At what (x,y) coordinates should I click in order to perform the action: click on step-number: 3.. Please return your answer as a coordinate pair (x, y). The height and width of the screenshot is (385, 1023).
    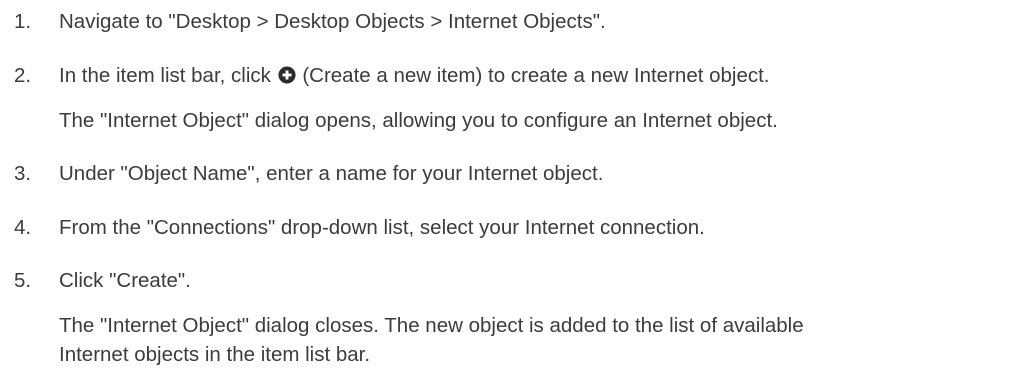
    Looking at the image, I should click on (23, 173).